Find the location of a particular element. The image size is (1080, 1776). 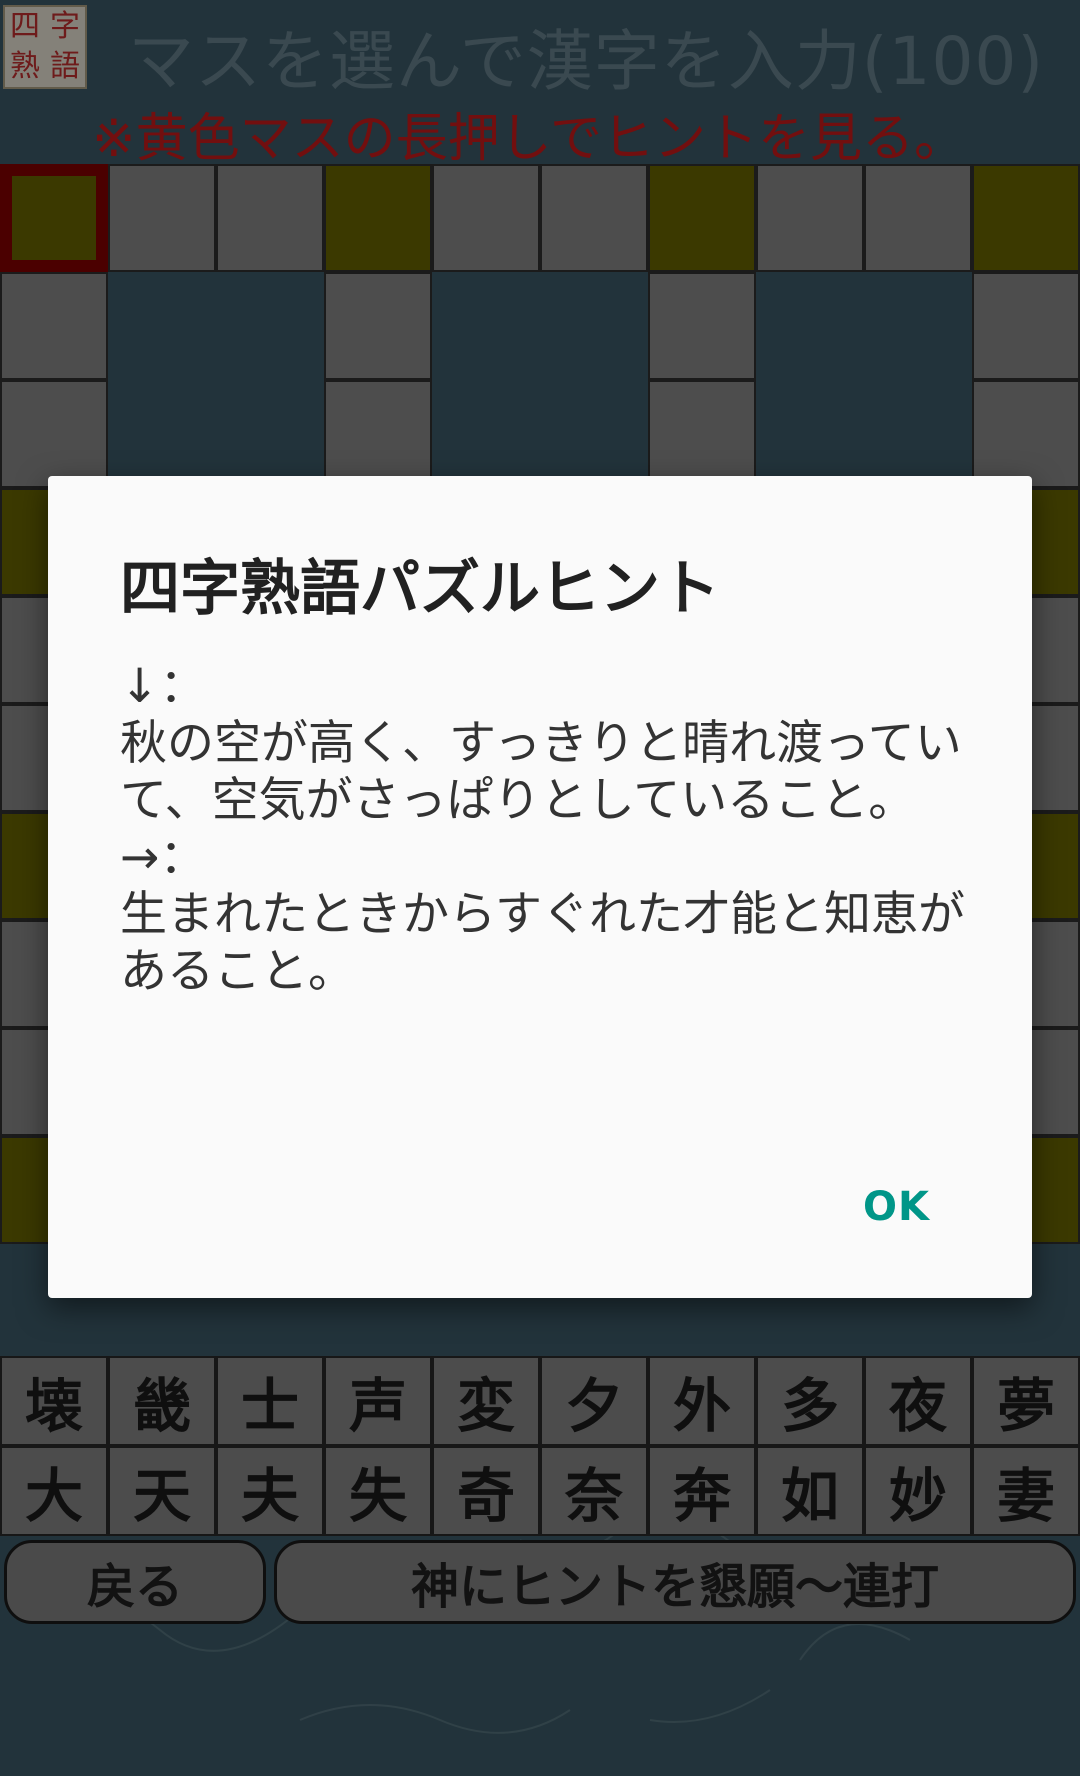

dialog-title: 四字熟語パズルヒント is located at coordinates (420, 589).